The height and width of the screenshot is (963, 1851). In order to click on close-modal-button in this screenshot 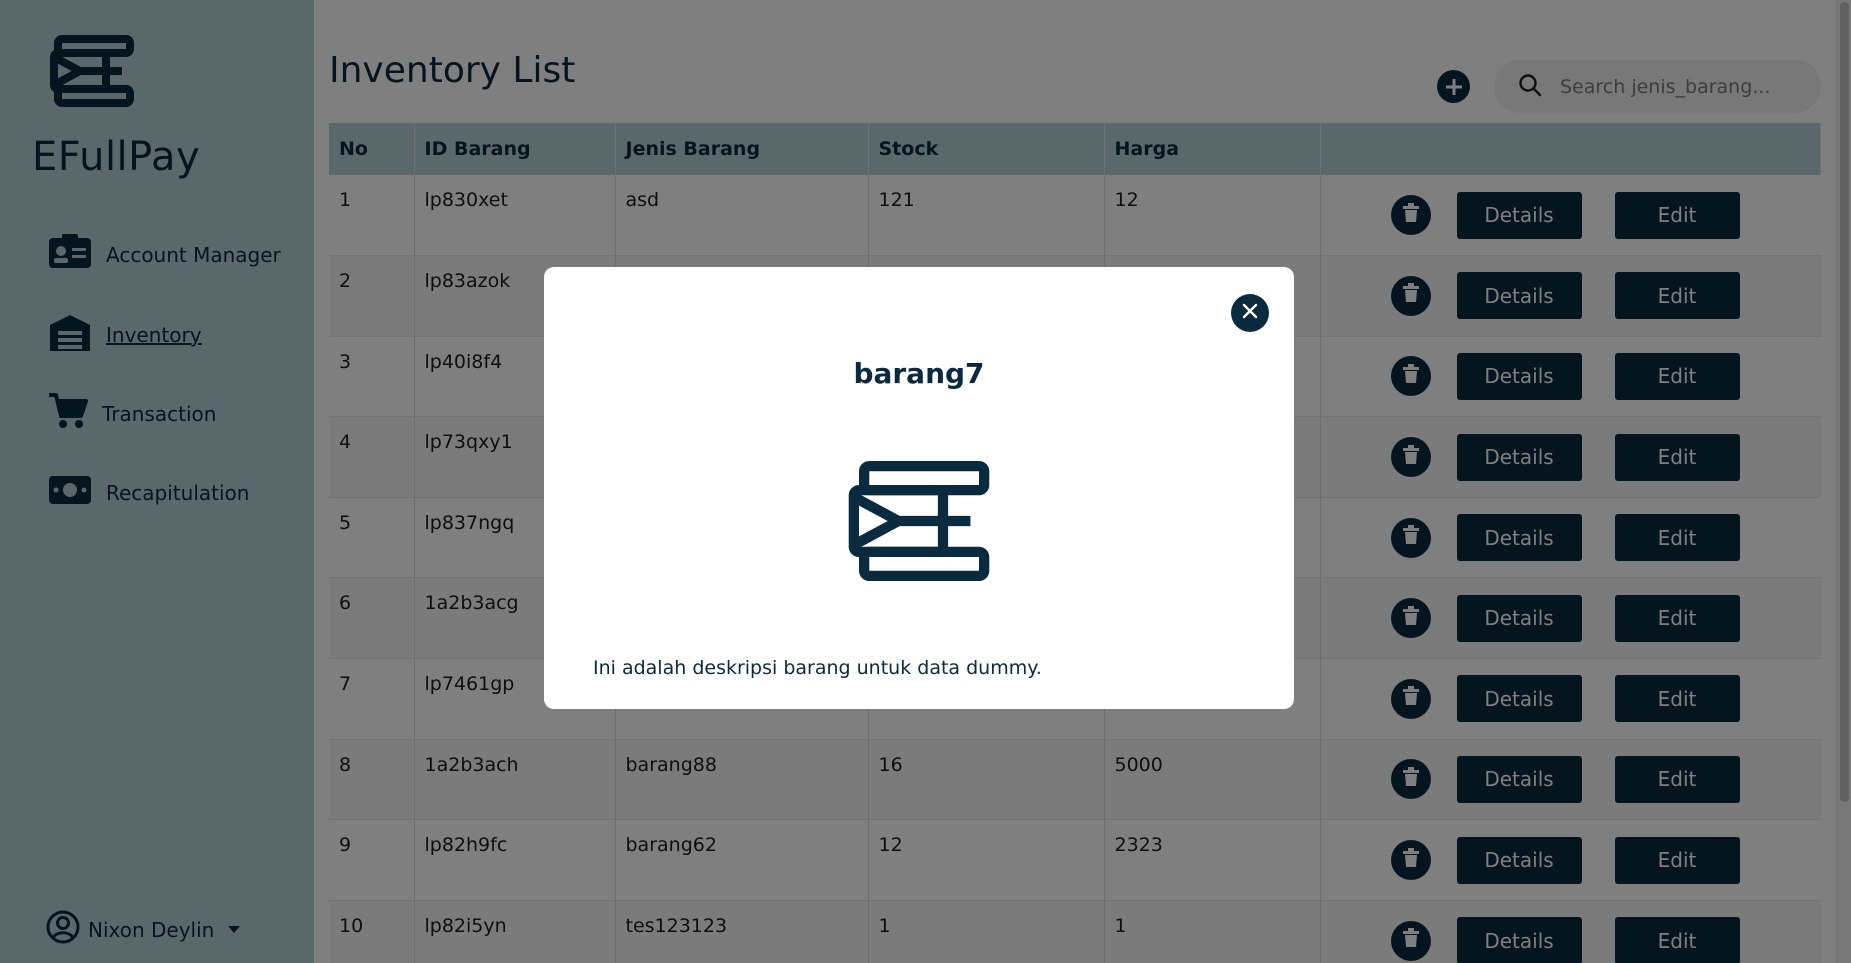, I will do `click(1250, 313)`.